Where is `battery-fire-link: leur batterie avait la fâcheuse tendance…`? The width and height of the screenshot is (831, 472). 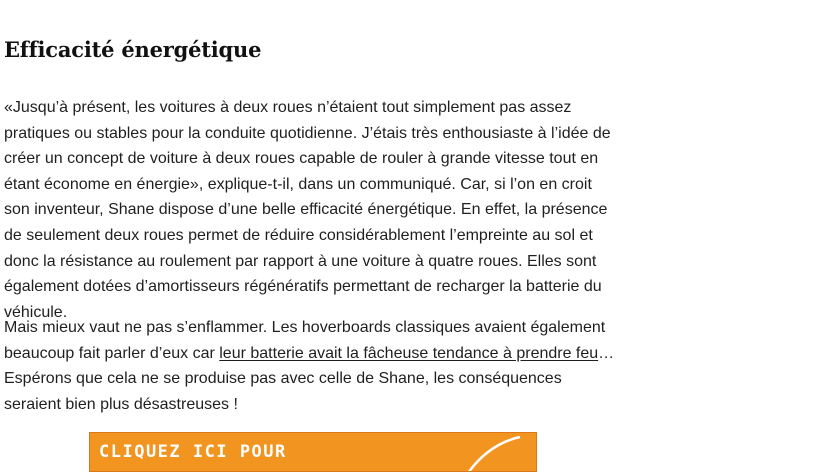
battery-fire-link: leur batterie avait la fâcheuse tendance… is located at coordinates (408, 353).